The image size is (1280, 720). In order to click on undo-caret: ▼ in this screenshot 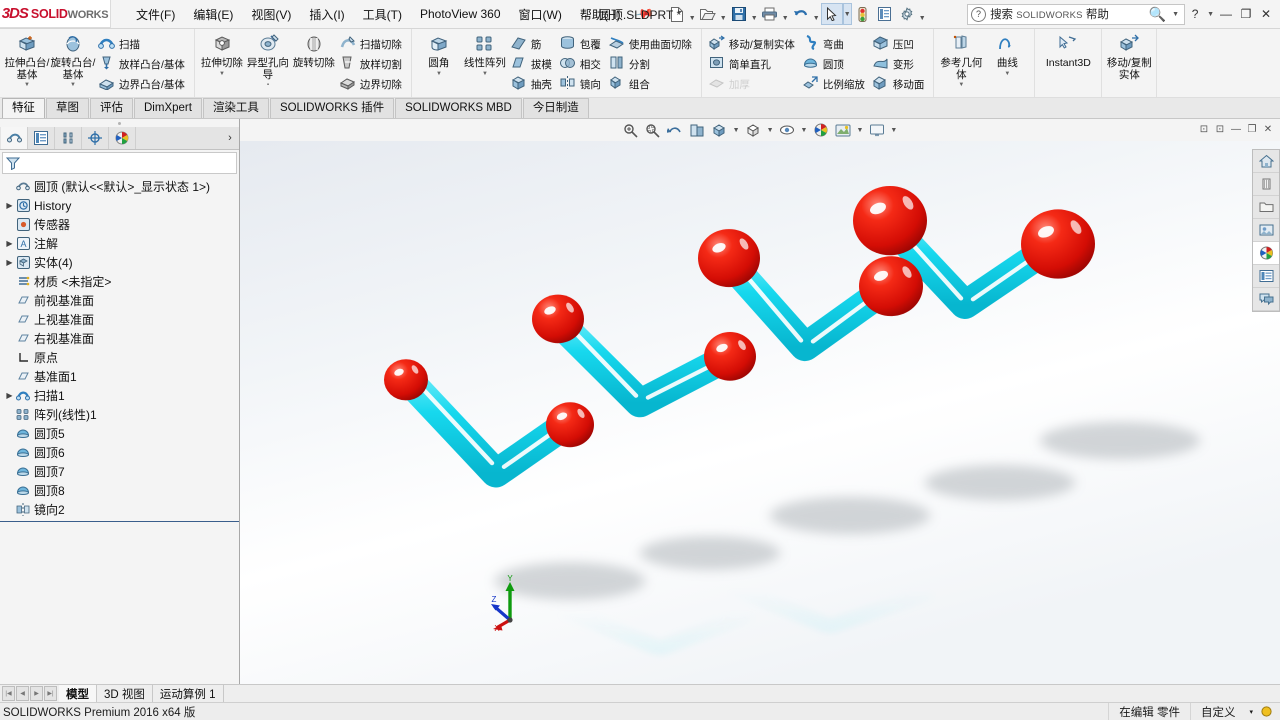, I will do `click(816, 14)`.